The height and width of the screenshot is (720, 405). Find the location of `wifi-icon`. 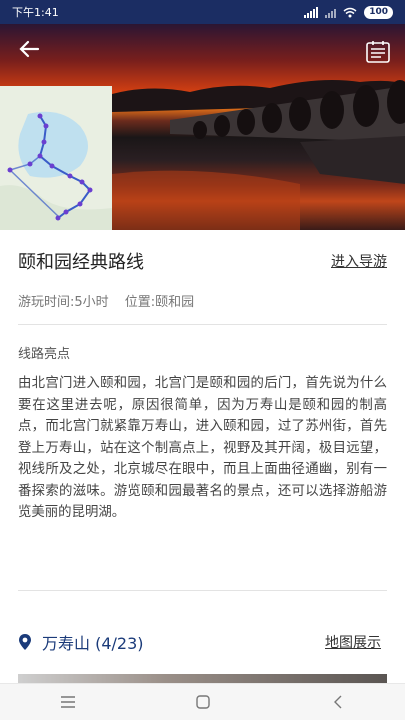

wifi-icon is located at coordinates (350, 12).